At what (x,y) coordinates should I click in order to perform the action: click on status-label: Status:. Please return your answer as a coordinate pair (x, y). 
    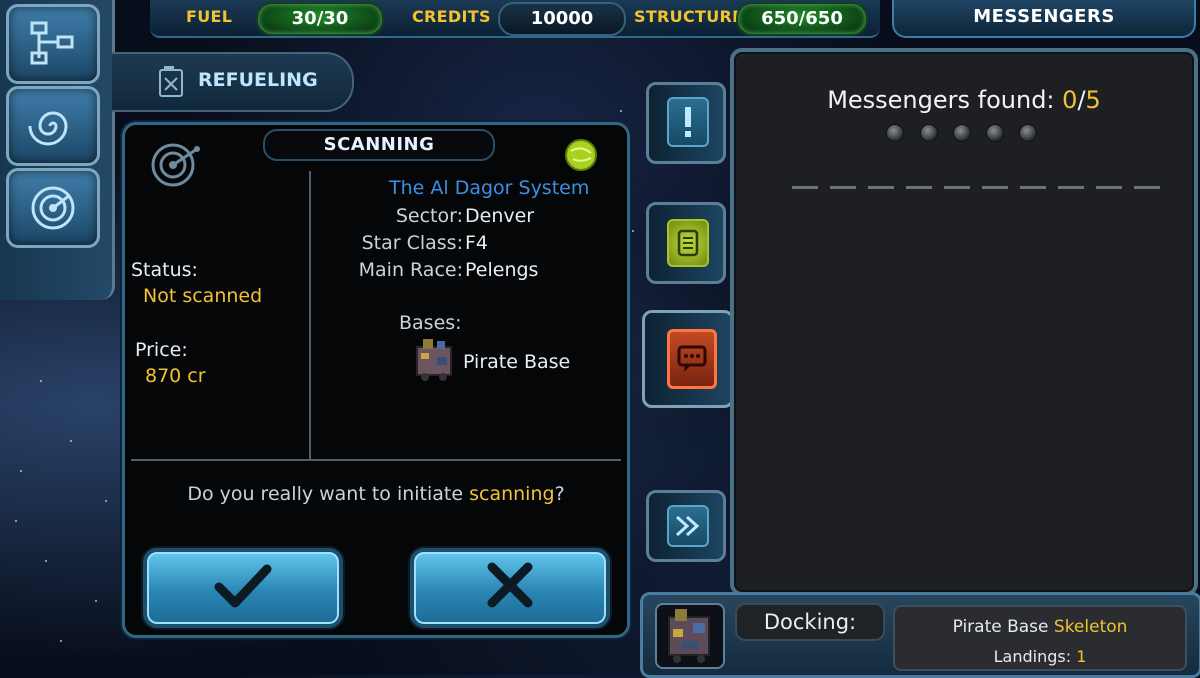
    Looking at the image, I should click on (164, 270).